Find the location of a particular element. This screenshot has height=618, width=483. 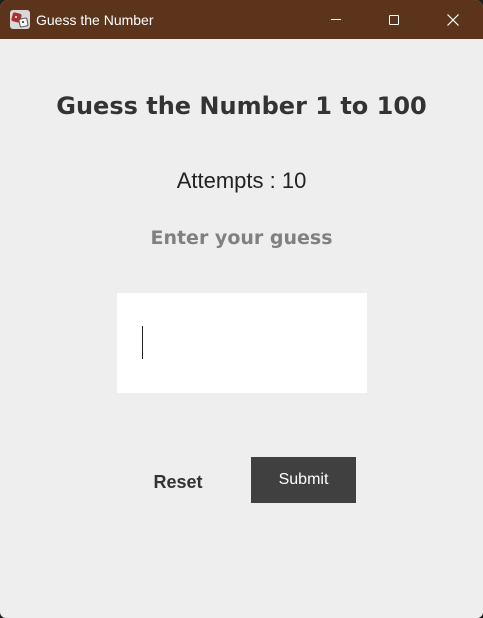

guess-input is located at coordinates (242, 343).